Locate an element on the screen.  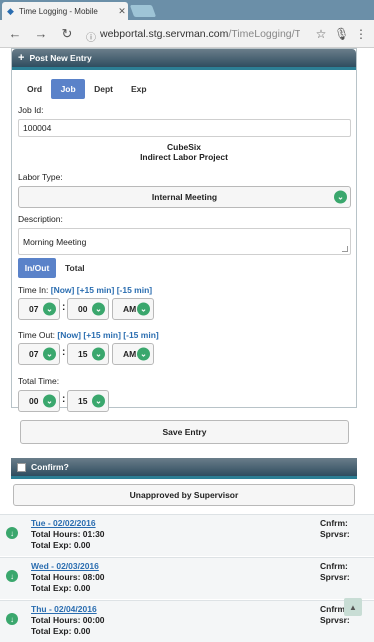
bookmark-star-icon: ☆ is located at coordinates (321, 34).